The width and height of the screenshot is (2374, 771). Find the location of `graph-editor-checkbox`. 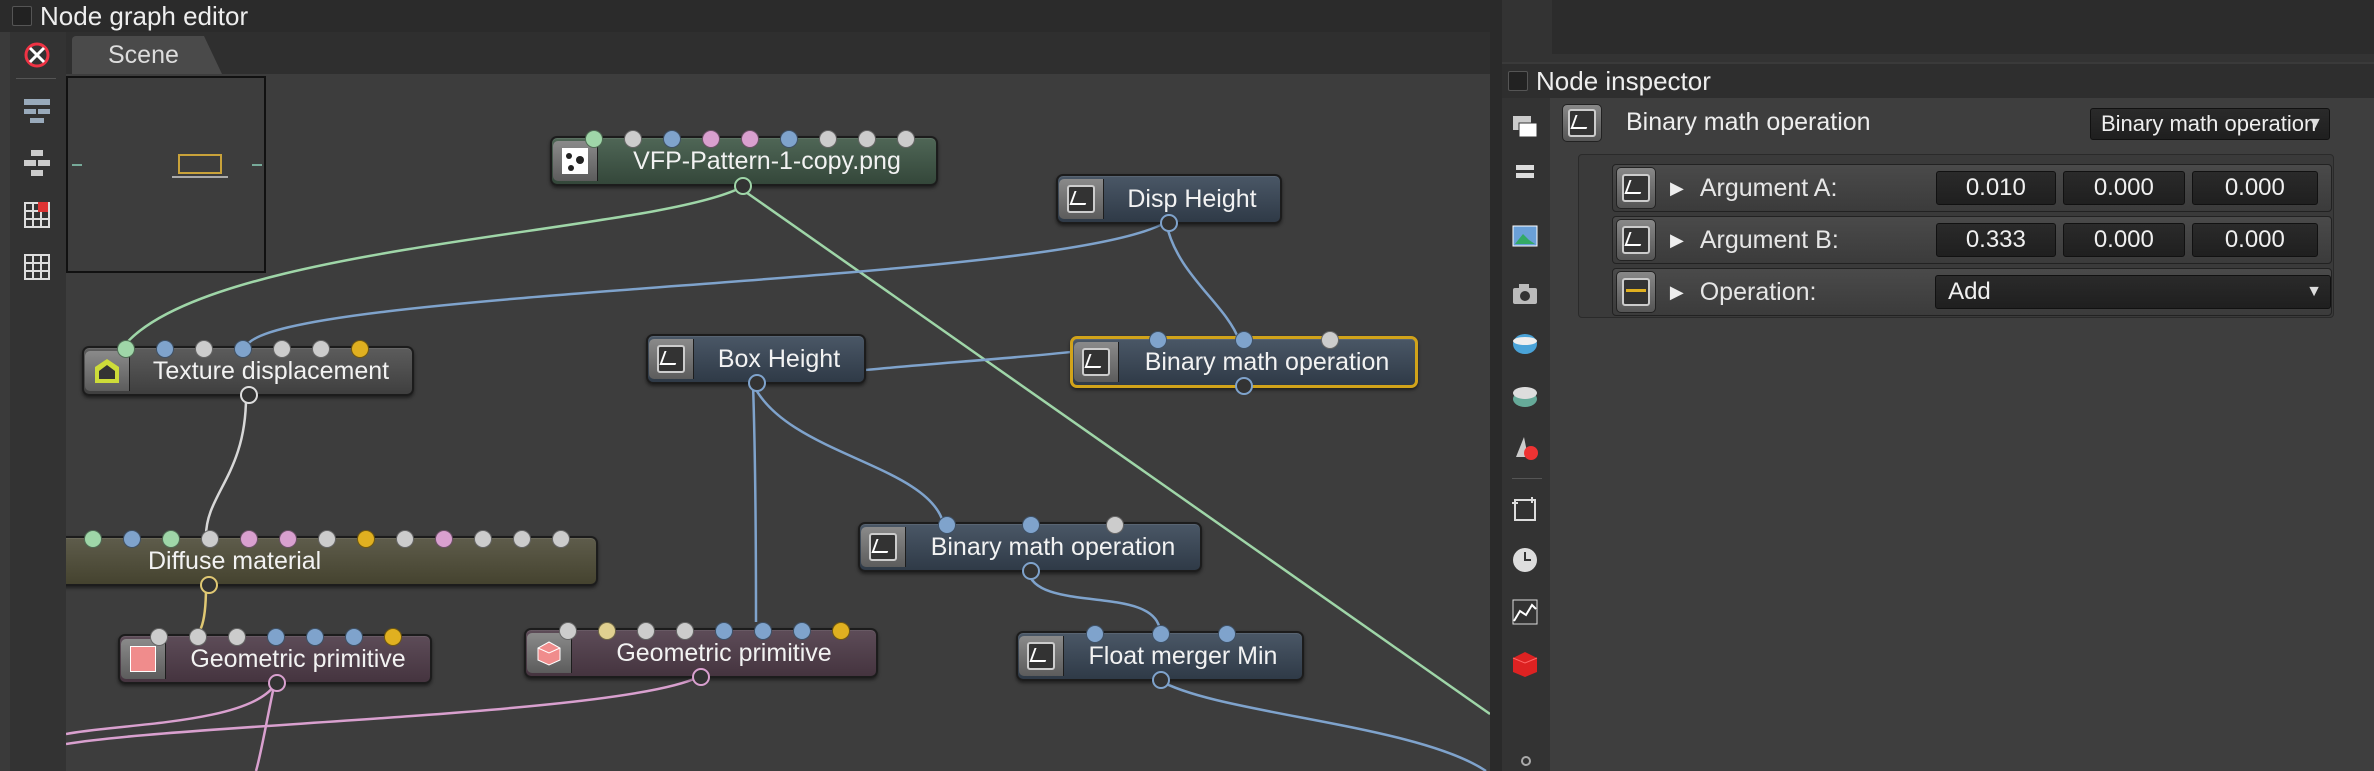

graph-editor-checkbox is located at coordinates (22, 16).